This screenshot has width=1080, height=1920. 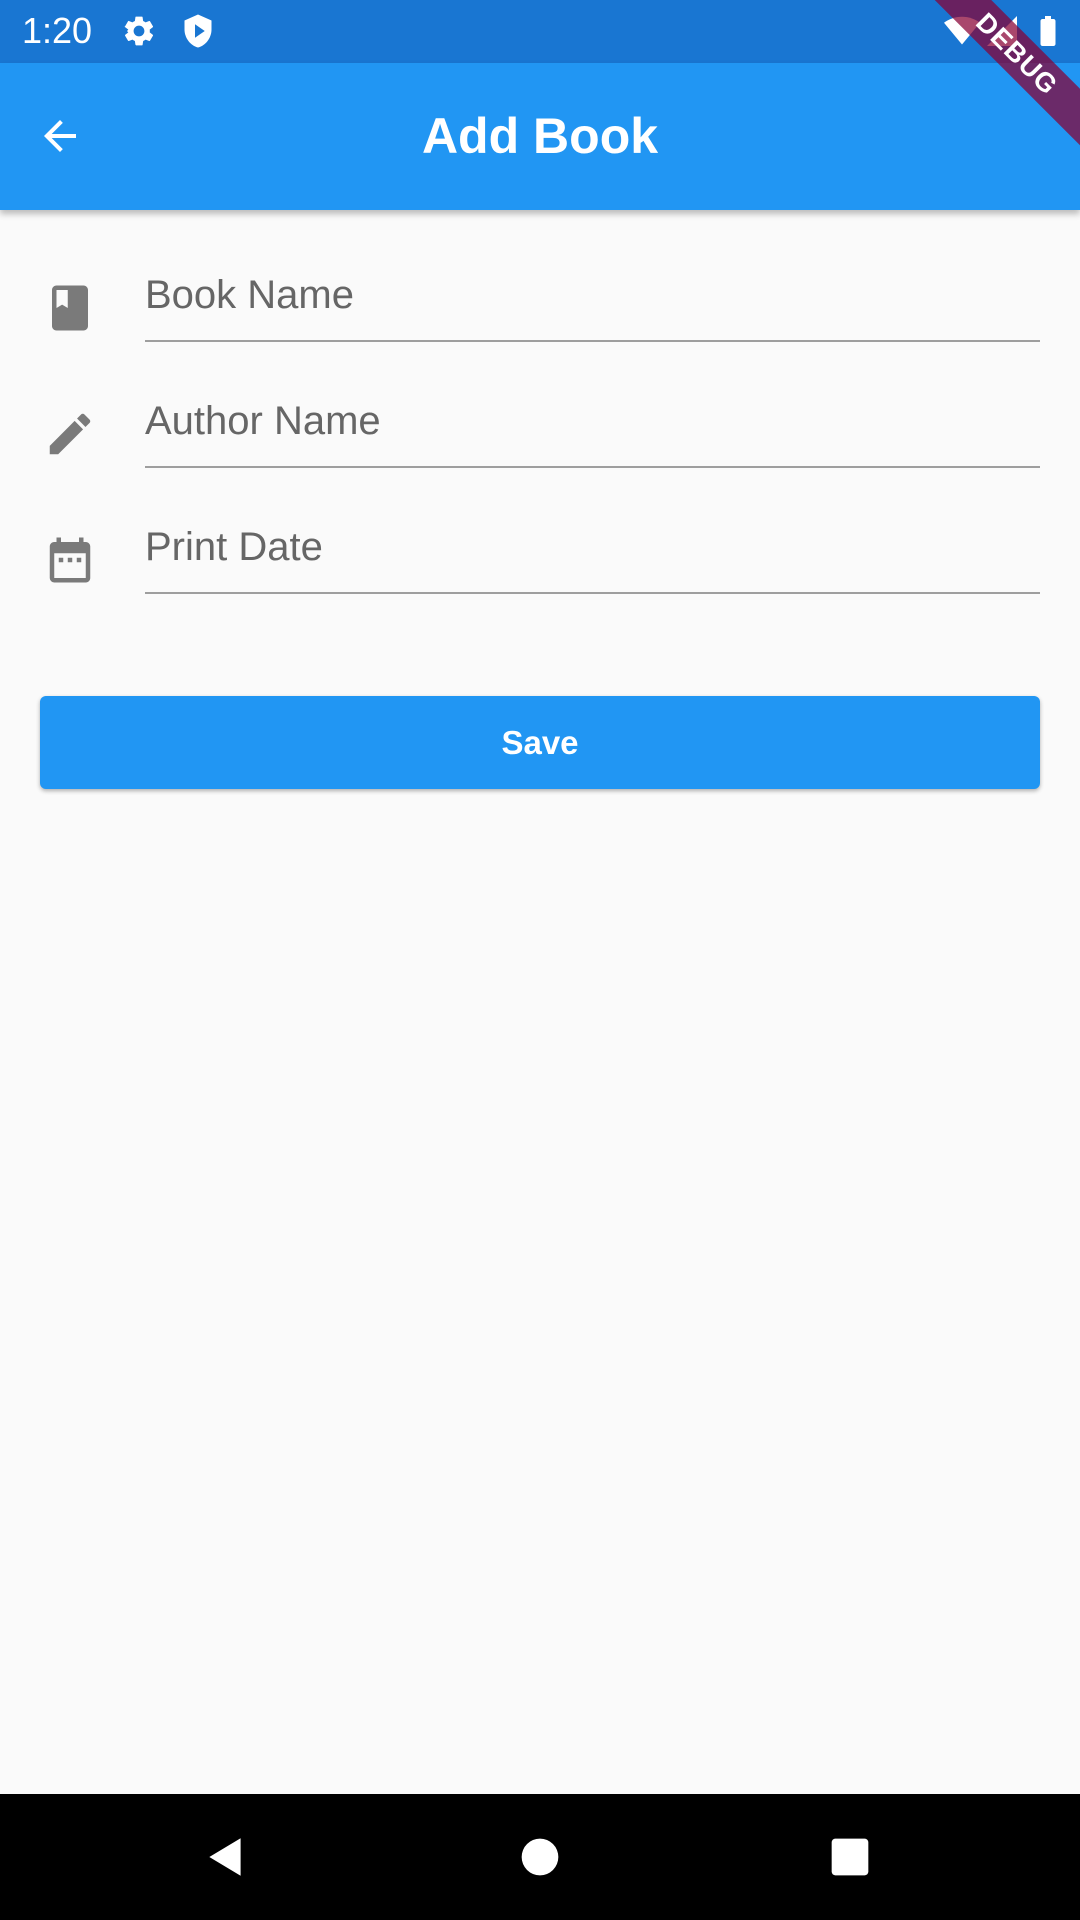 I want to click on book-name-field, so click(x=540, y=313).